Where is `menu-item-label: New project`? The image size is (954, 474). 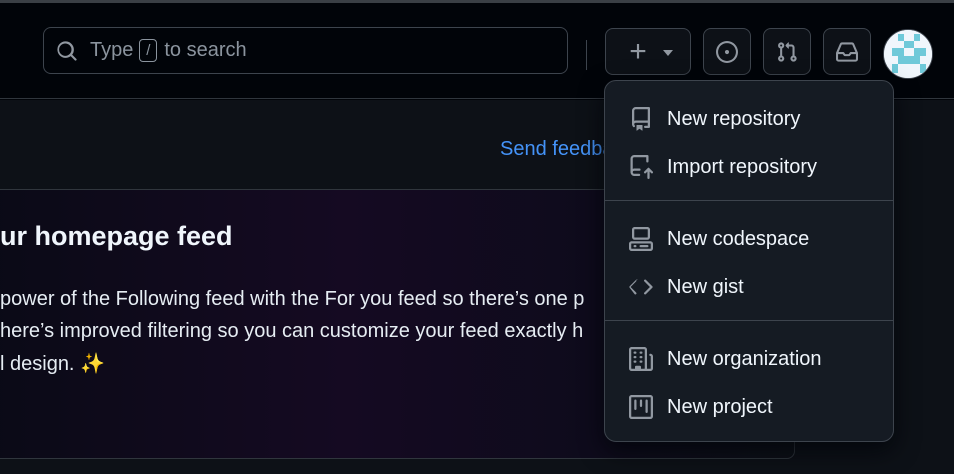 menu-item-label: New project is located at coordinates (720, 406).